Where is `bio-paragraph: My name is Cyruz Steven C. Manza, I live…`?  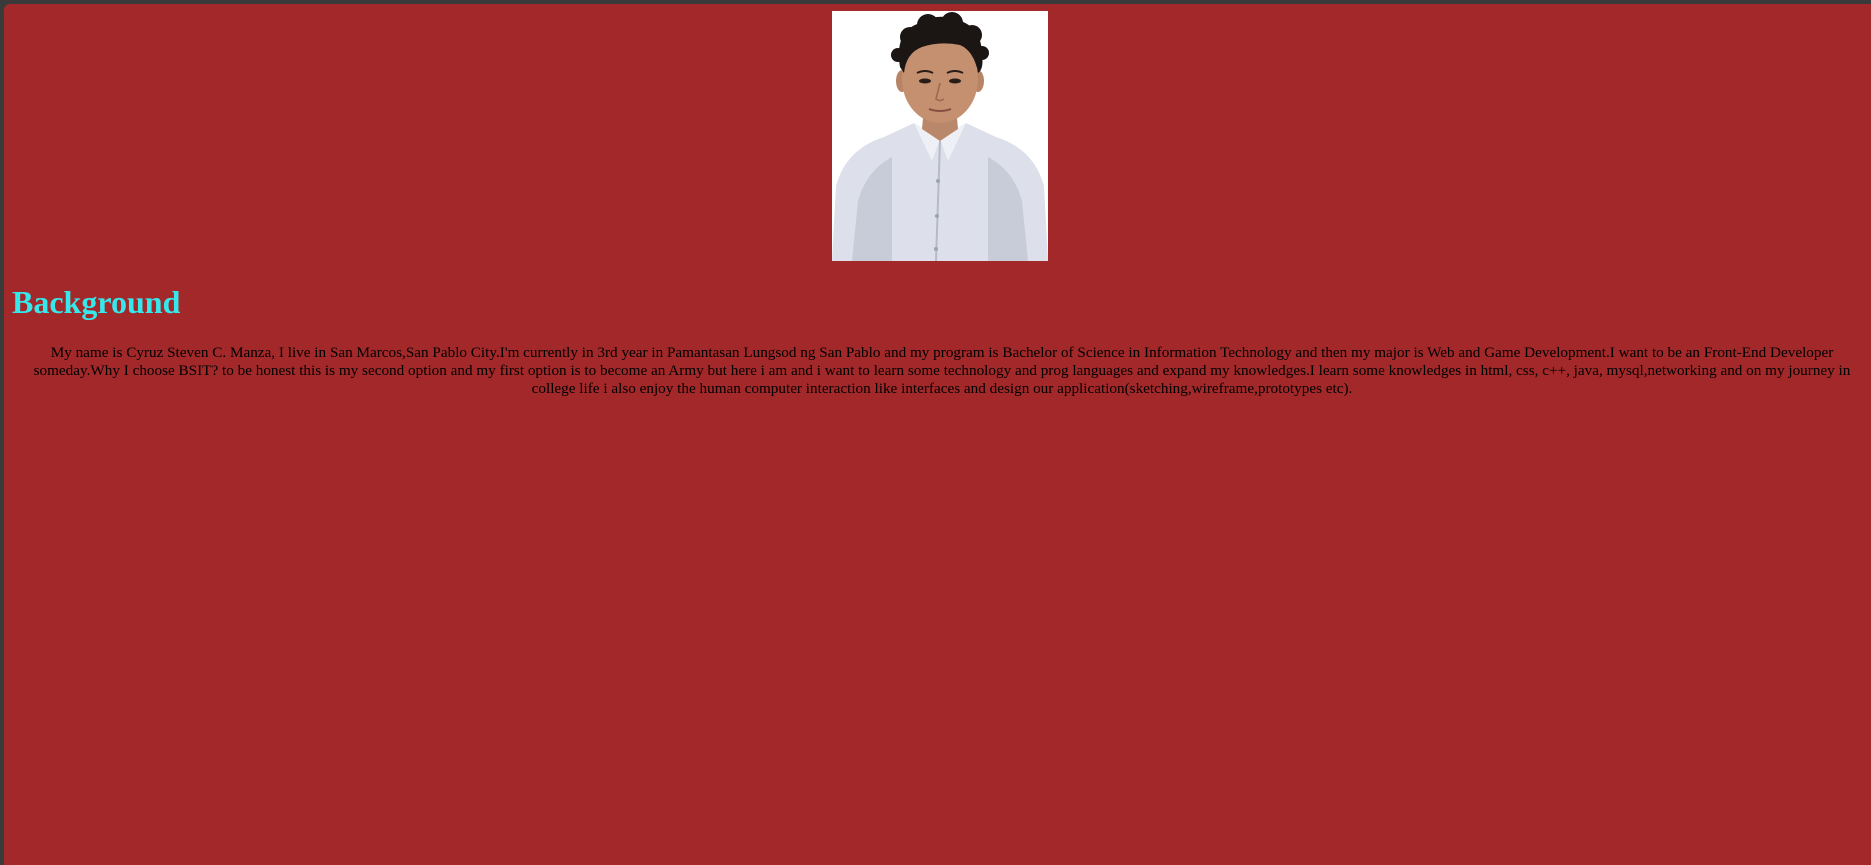
bio-paragraph: My name is Cyruz Steven C. Manza, I live… is located at coordinates (942, 370).